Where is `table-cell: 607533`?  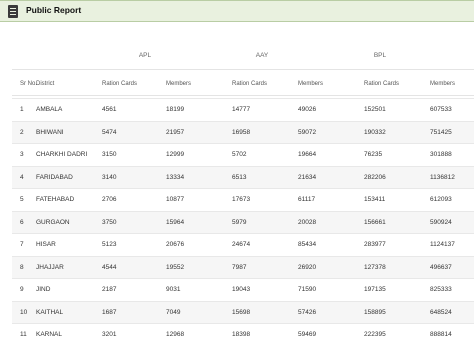
table-cell: 607533 is located at coordinates (441, 109).